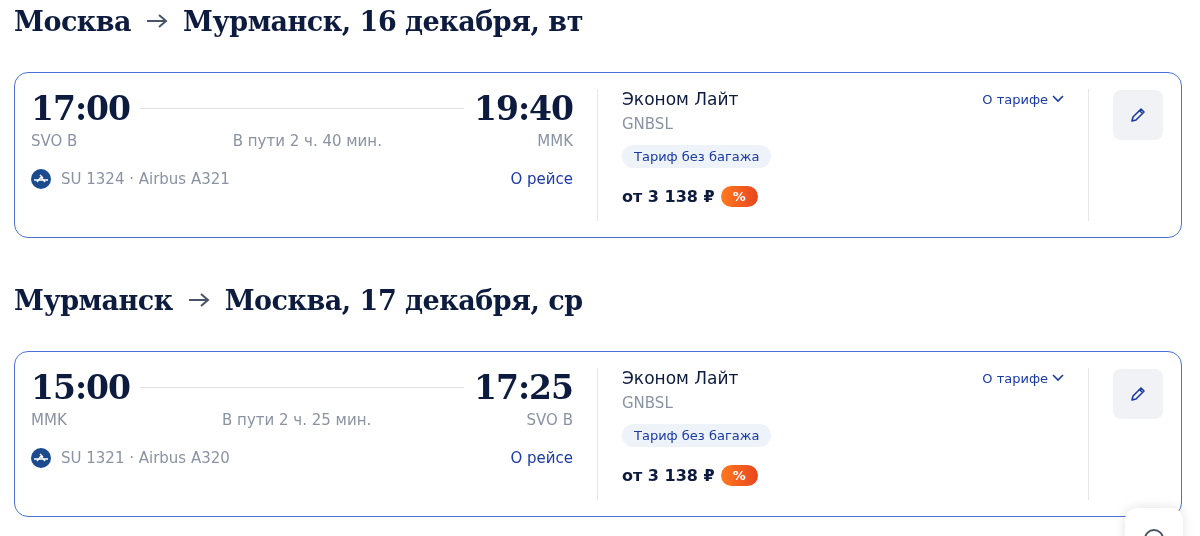  Describe the element at coordinates (49, 420) in the screenshot. I see `departure-airport: MMK` at that location.